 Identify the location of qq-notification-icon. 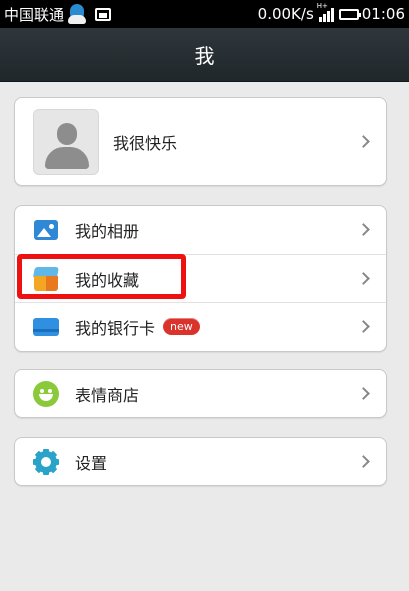
(77, 14).